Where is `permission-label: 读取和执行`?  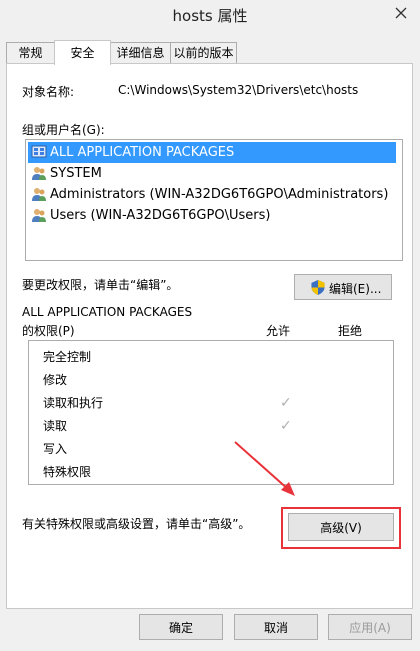
permission-label: 读取和执行 is located at coordinates (73, 403).